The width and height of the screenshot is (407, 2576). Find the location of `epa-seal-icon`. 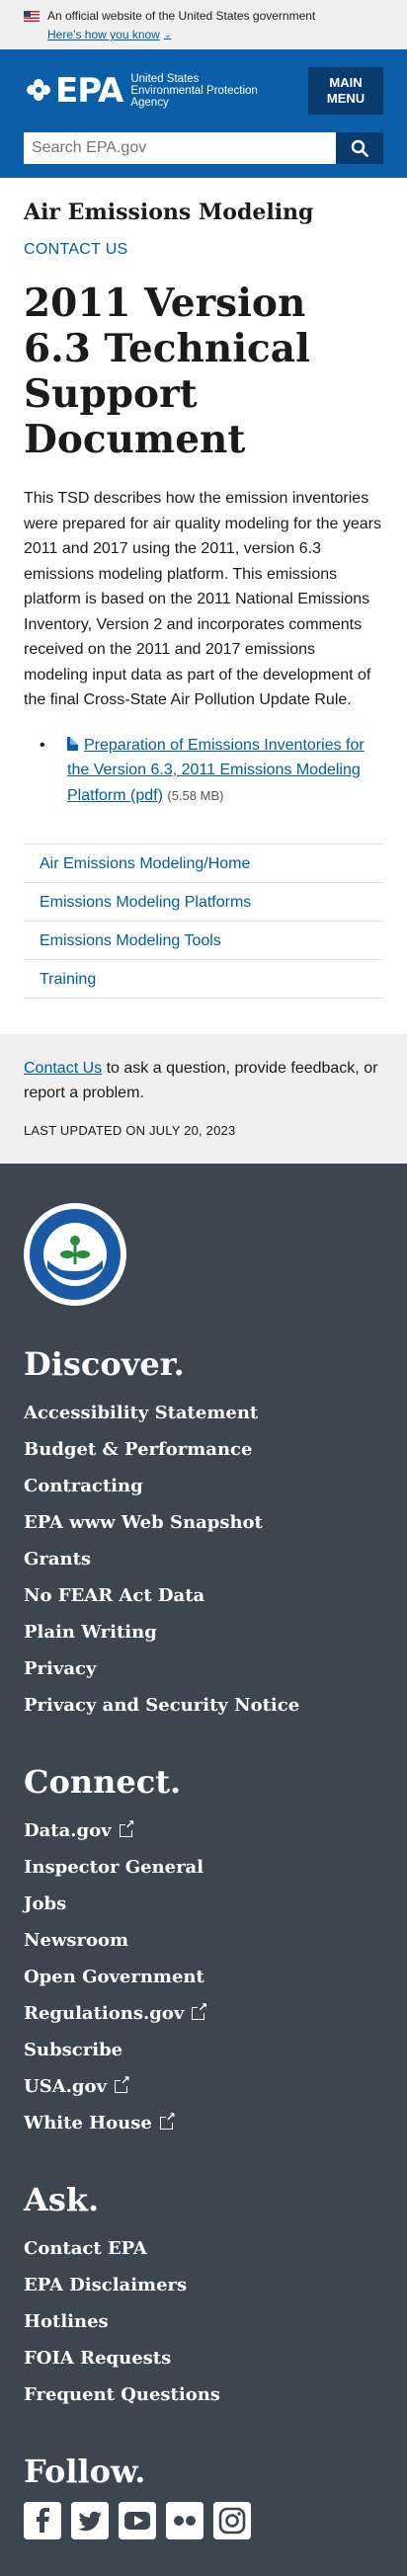

epa-seal-icon is located at coordinates (75, 1254).